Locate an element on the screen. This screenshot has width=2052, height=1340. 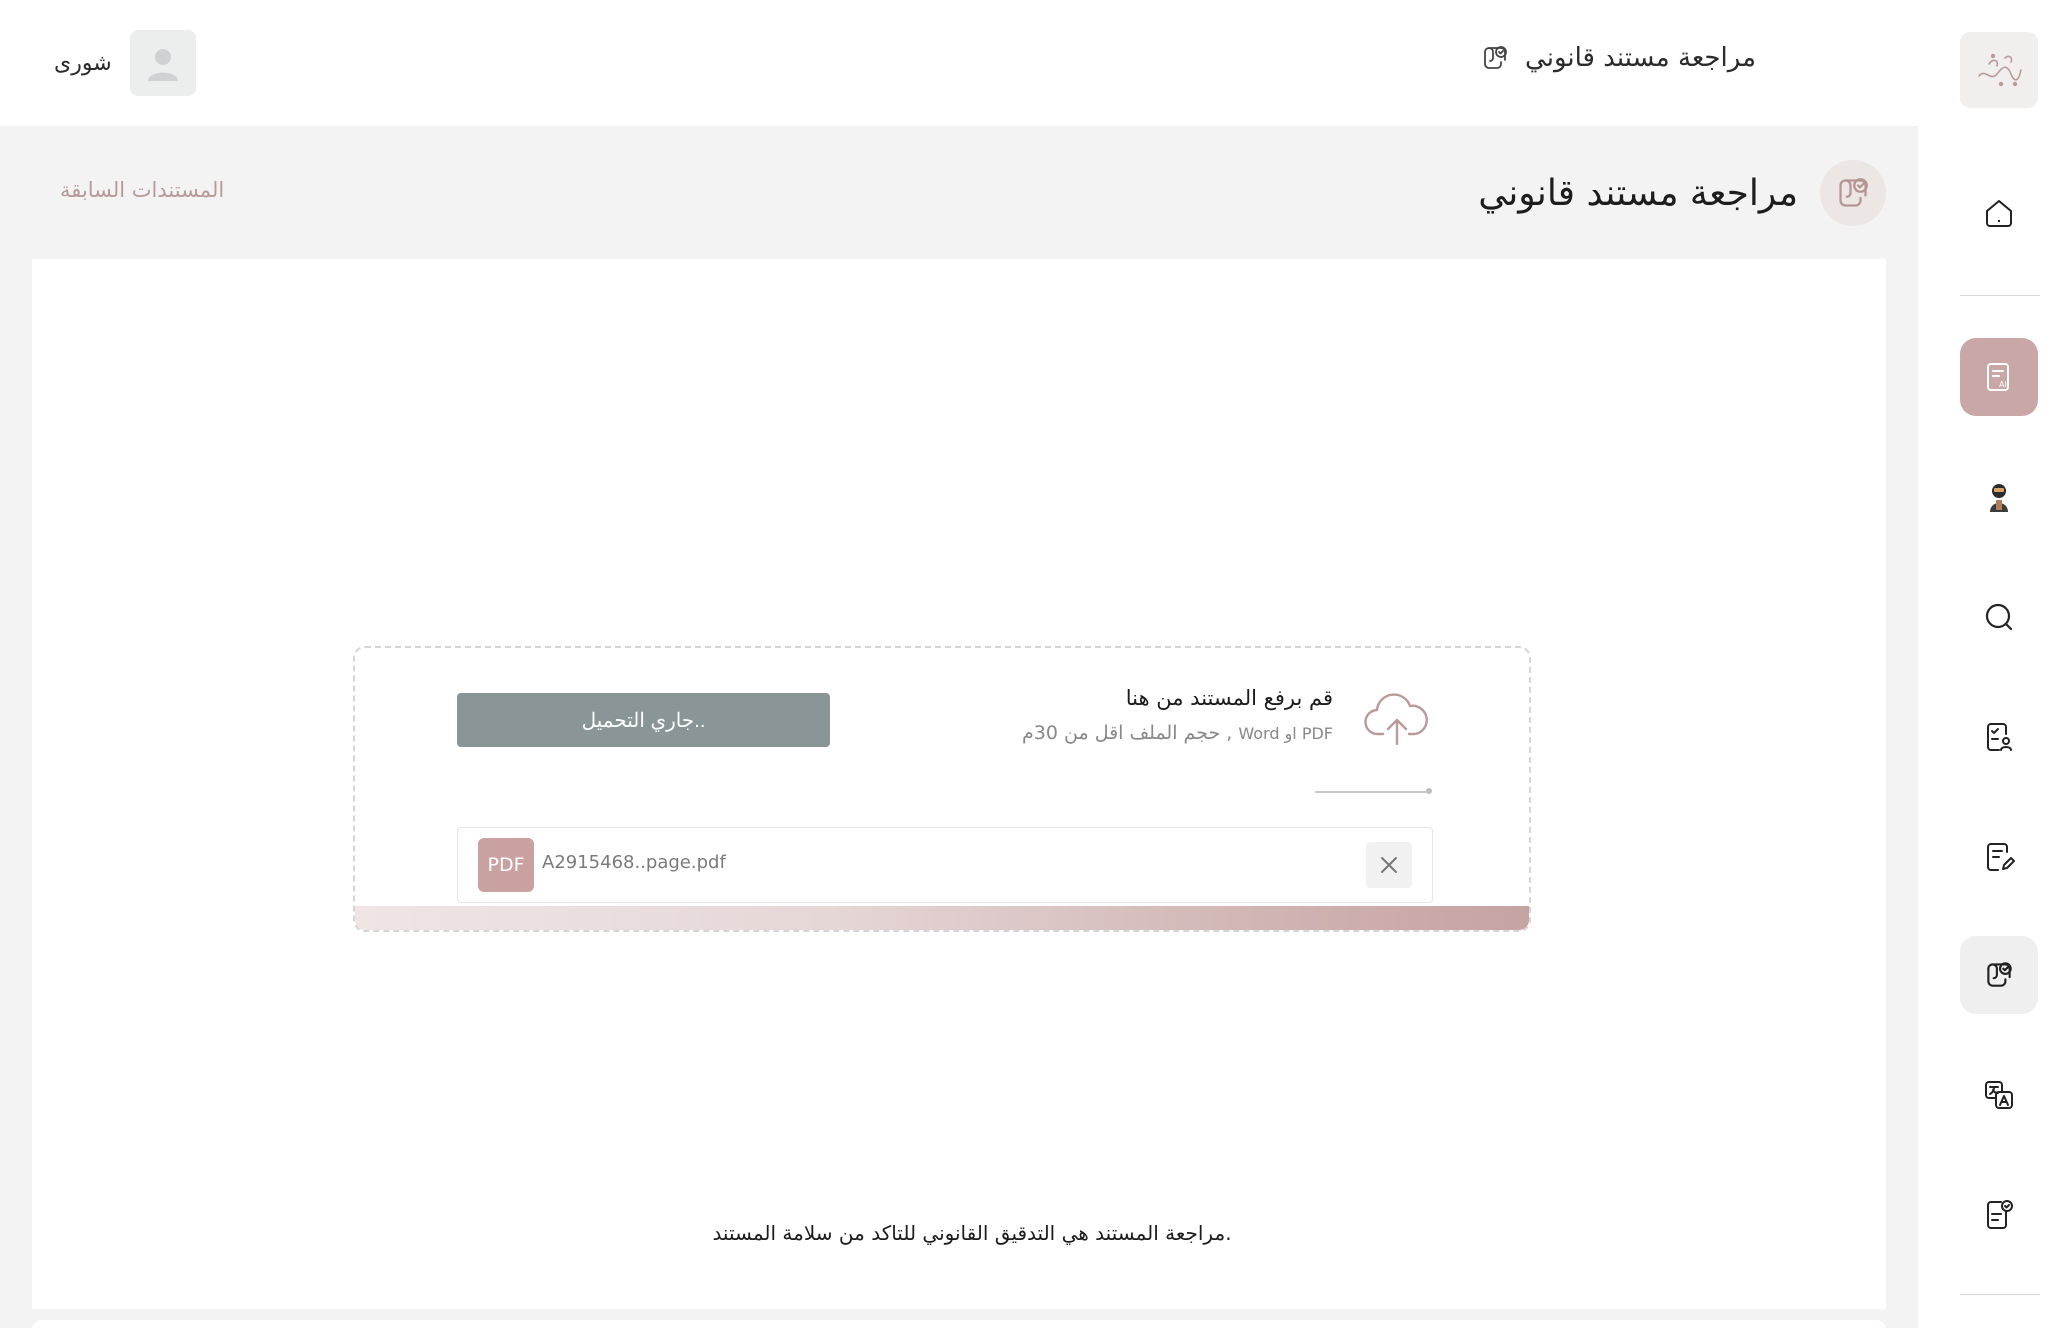
sidebar-item-ai-document: AI is located at coordinates (1999, 377).